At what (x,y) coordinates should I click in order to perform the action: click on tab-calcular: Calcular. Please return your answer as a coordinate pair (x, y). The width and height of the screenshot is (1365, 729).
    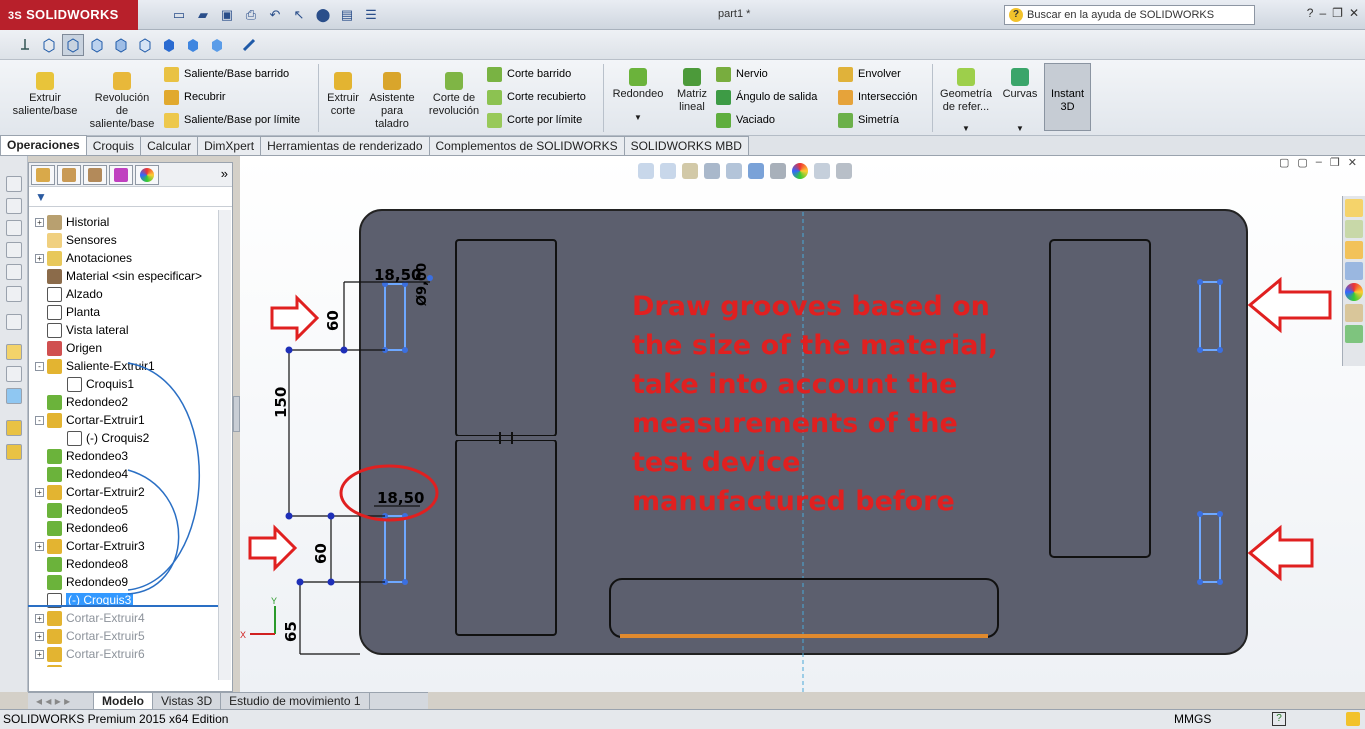
    Looking at the image, I should click on (169, 145).